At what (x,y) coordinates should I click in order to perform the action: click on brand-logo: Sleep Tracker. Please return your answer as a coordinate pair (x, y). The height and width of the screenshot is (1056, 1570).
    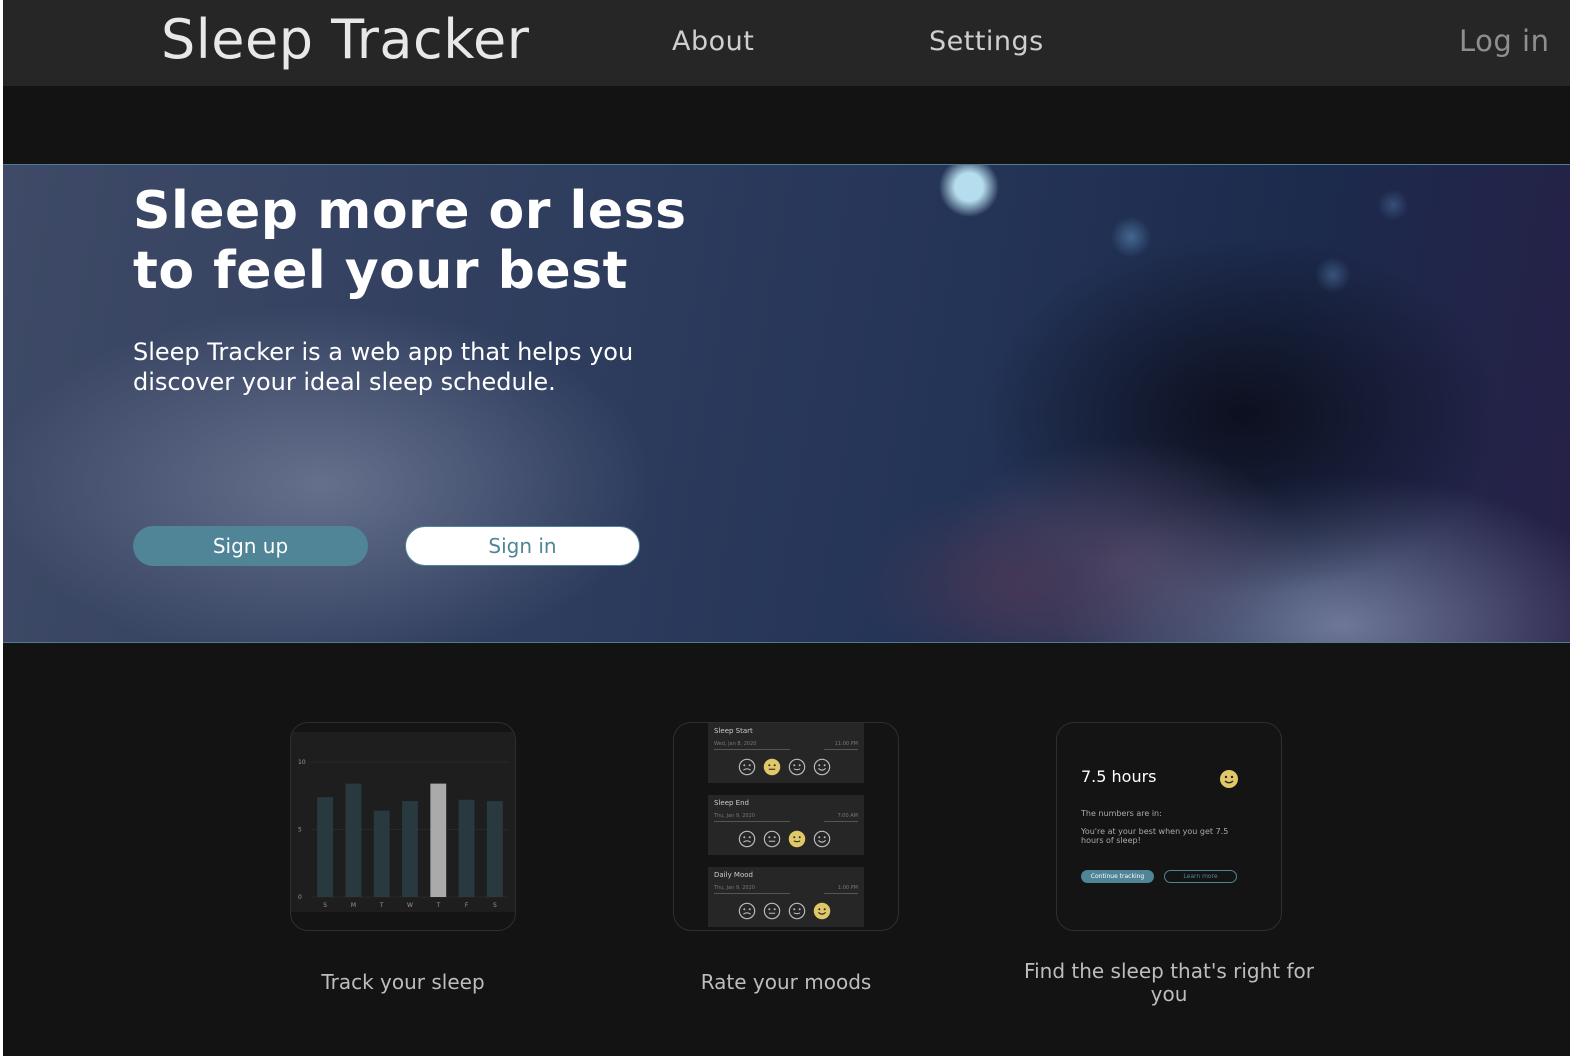
    Looking at the image, I should click on (345, 39).